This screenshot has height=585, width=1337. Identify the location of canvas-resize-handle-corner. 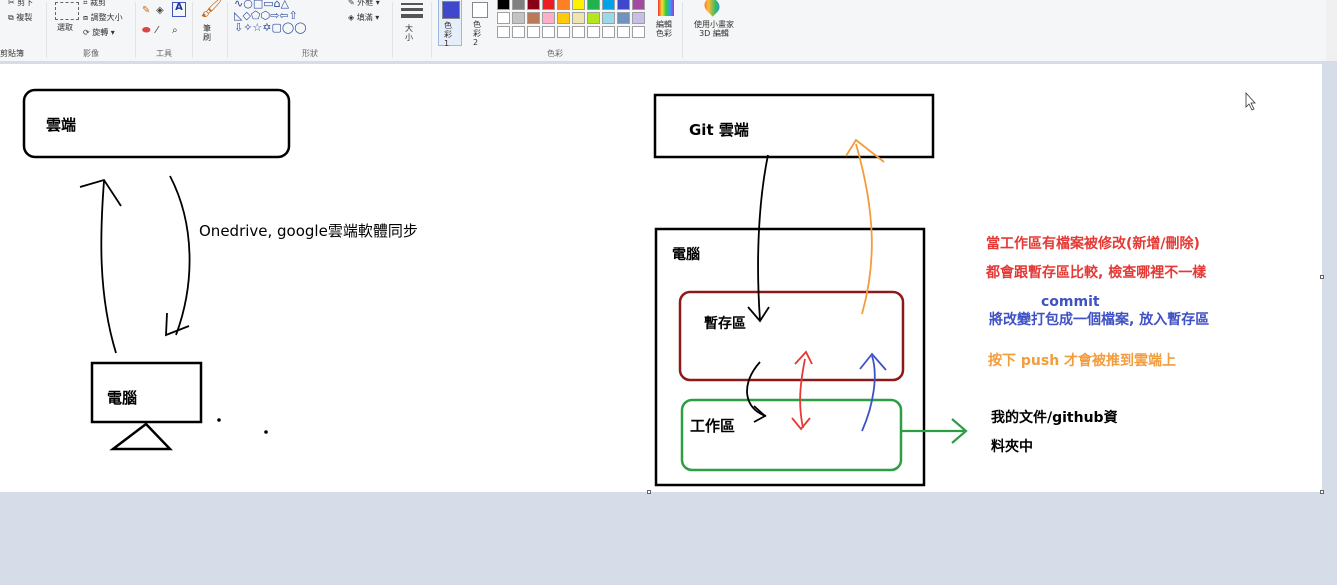
(1322, 492).